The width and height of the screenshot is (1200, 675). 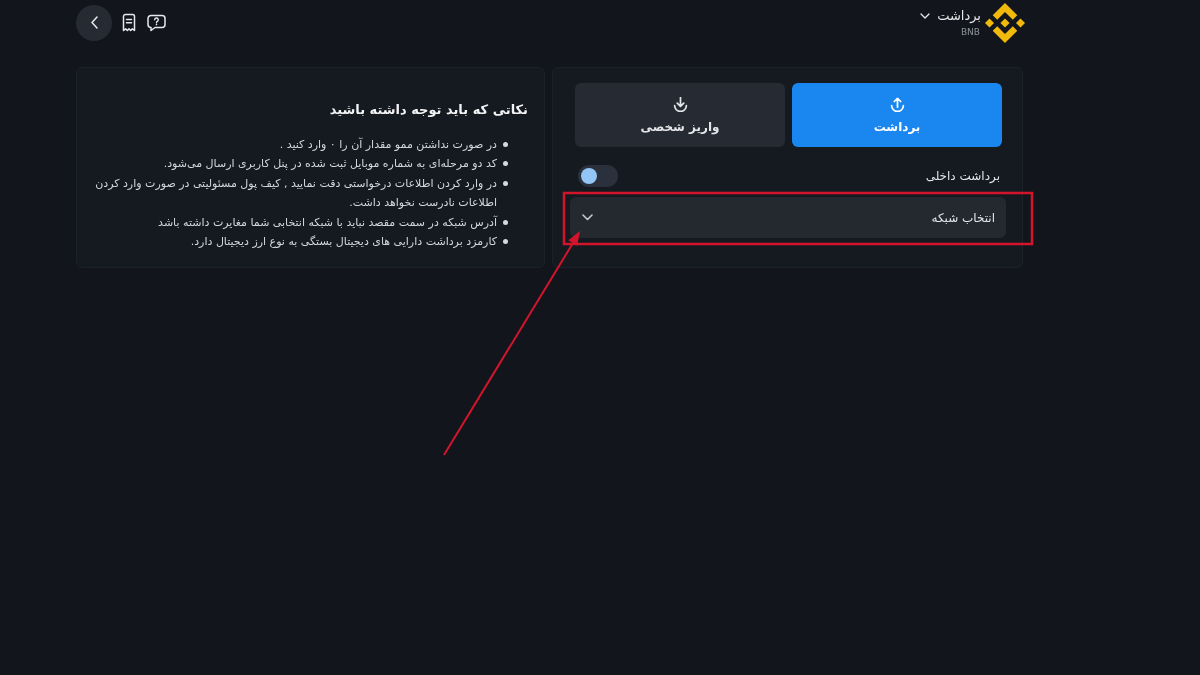 I want to click on note-text: در وارد کردن اطلاعات درخواستی دقت نمایید , کیف پول مسئولیتی در صورت وارد کردن اطلاعات نادرست نخواهد داشت., so click(x=295, y=193).